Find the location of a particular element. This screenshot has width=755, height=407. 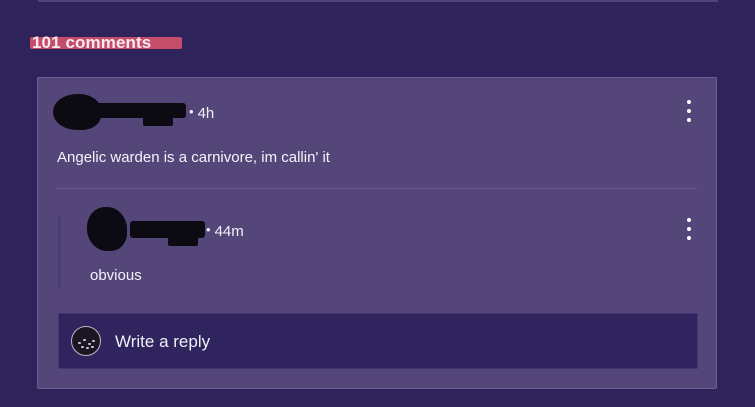

thread-line is located at coordinates (59, 252).